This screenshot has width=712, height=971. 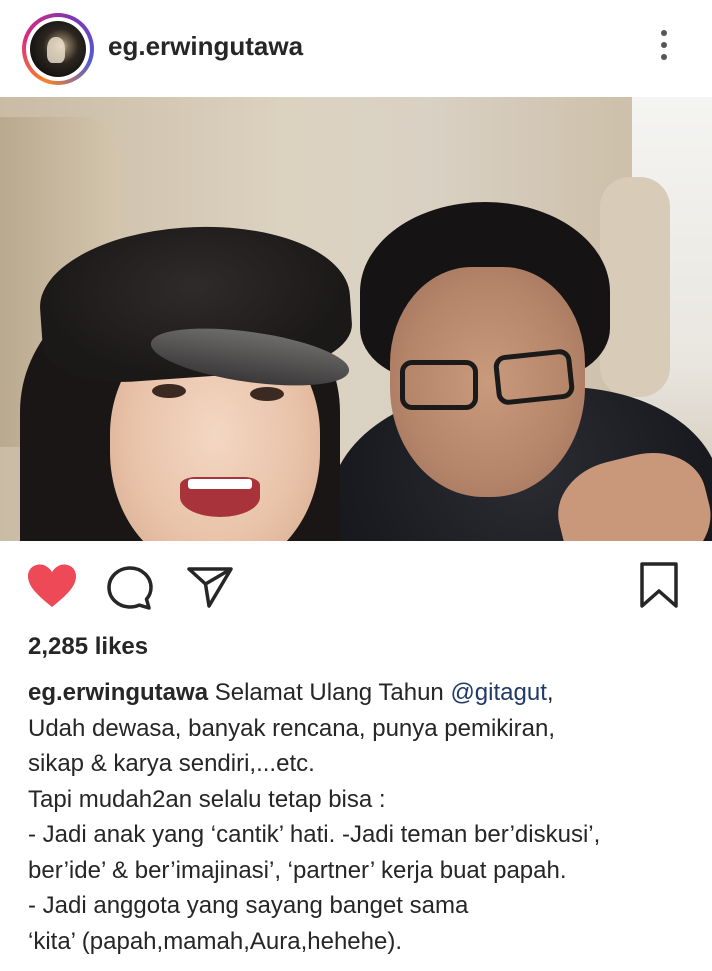 What do you see at coordinates (356, 48) in the screenshot?
I see `post-header: eg.erwingutawa` at bounding box center [356, 48].